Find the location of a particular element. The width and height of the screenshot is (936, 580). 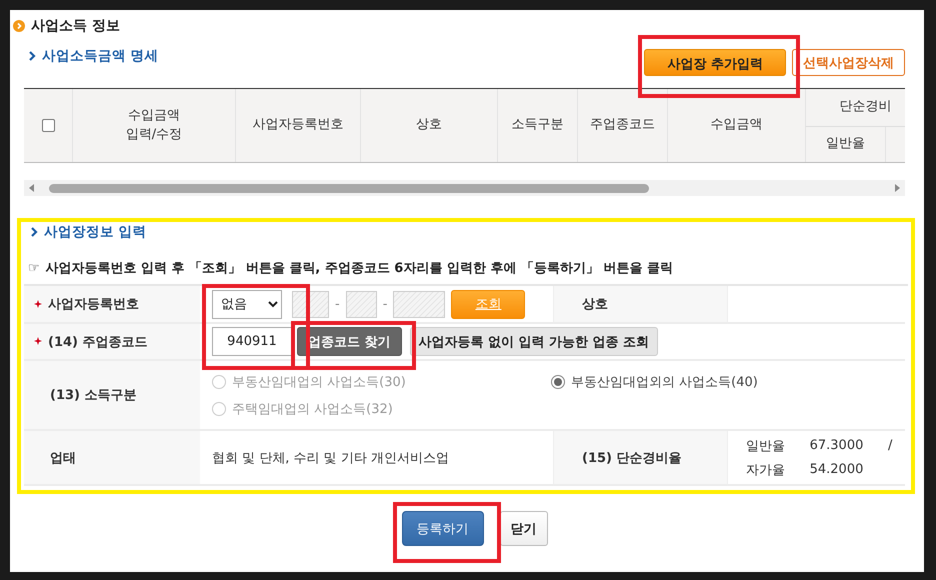

industry-lookup-button: 사업자등록 없이 입력 가능한 업종 조회 is located at coordinates (534, 341).